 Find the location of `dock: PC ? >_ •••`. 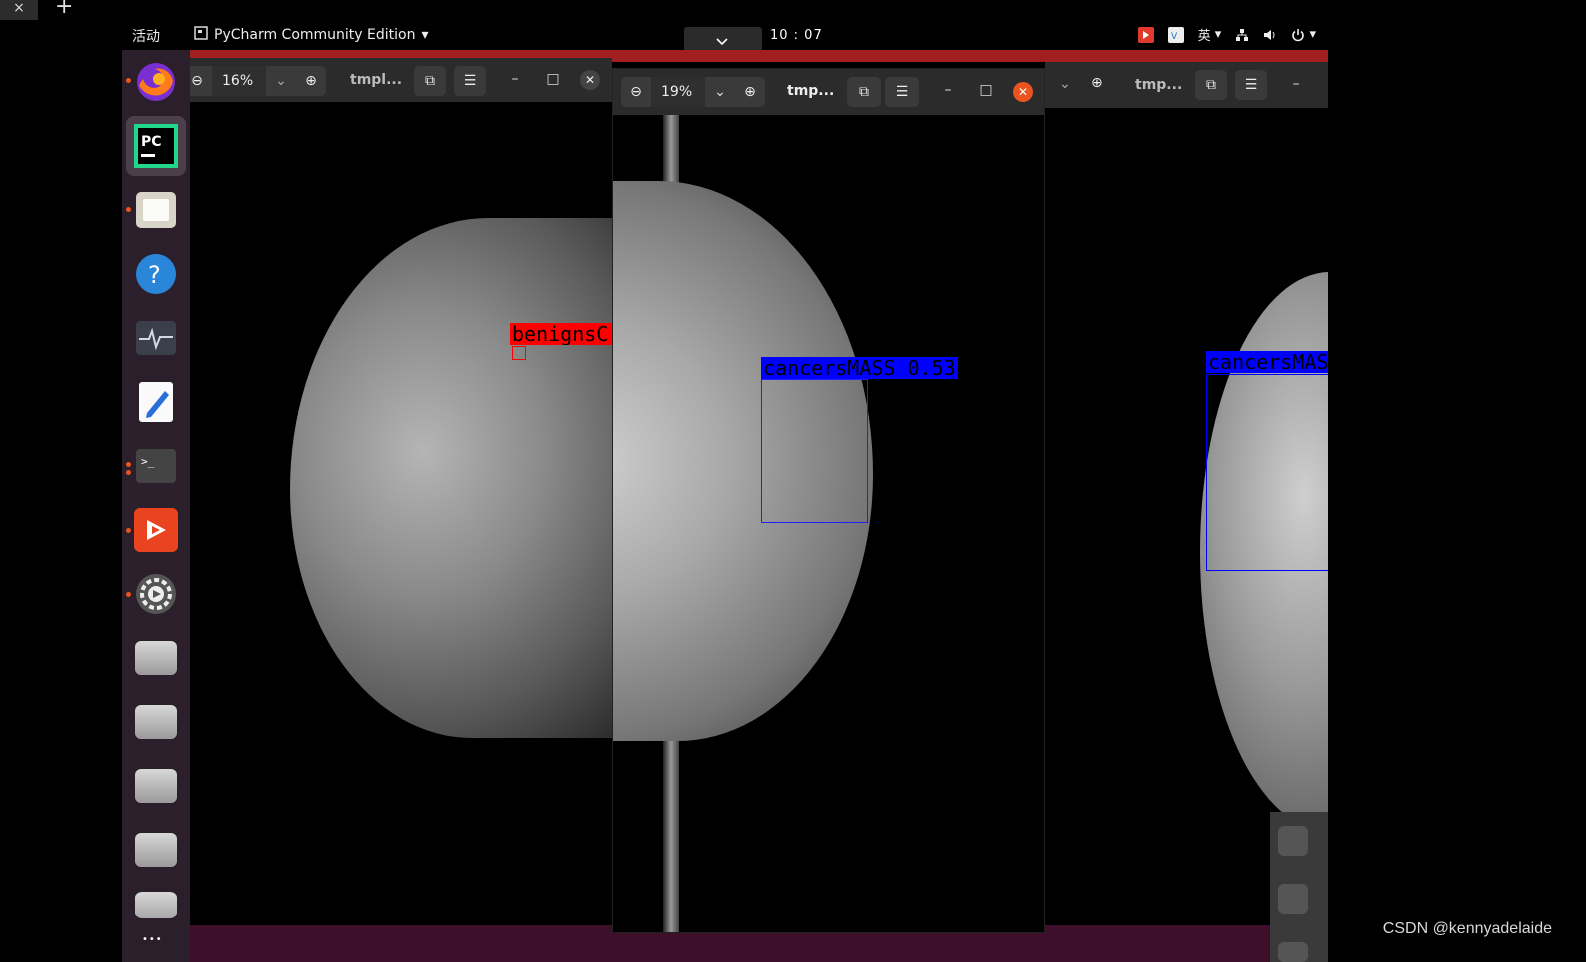

dock: PC ? >_ ••• is located at coordinates (156, 506).